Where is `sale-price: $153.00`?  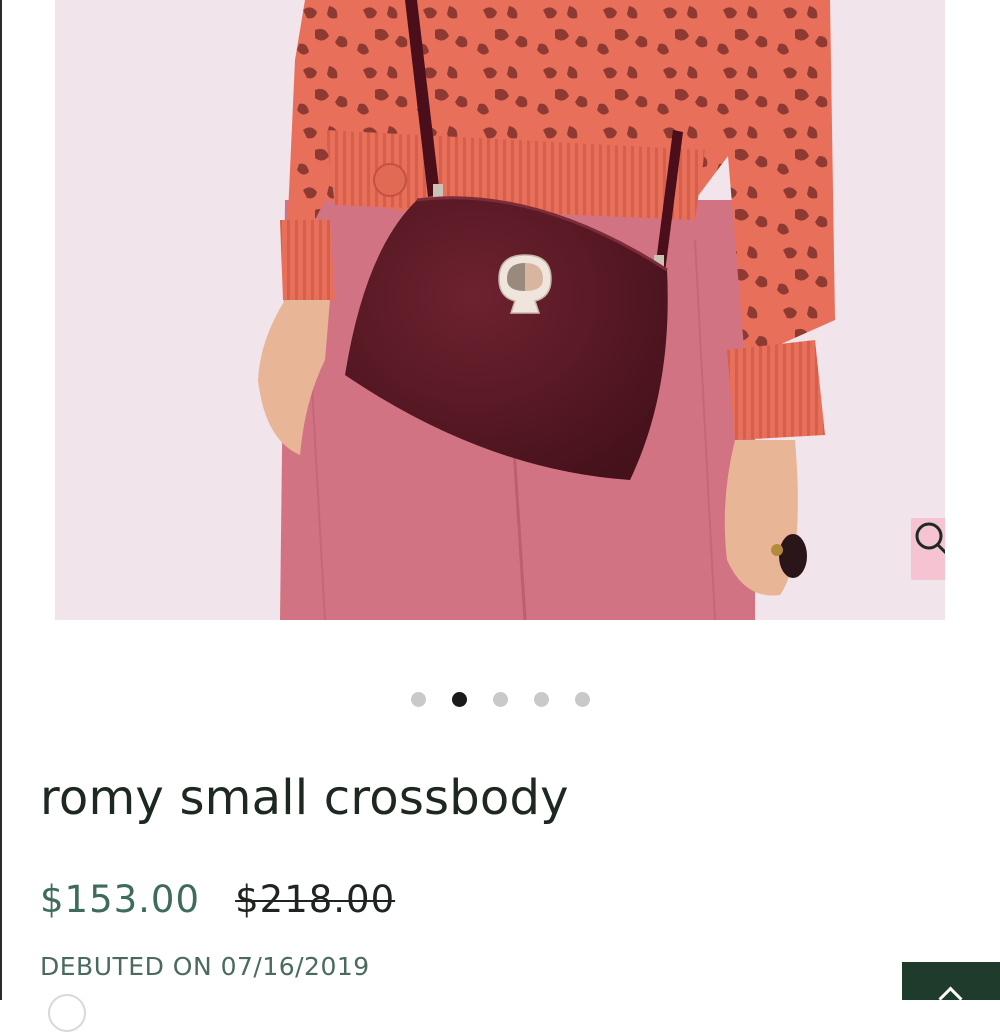 sale-price: $153.00 is located at coordinates (120, 899).